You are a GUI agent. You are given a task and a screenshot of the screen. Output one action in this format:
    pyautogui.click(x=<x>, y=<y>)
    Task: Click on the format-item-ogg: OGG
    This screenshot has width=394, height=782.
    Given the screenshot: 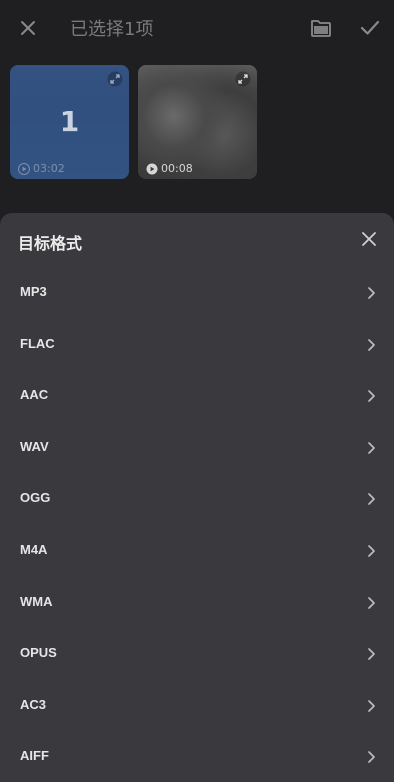 What is the action you would take?
    pyautogui.click(x=197, y=499)
    